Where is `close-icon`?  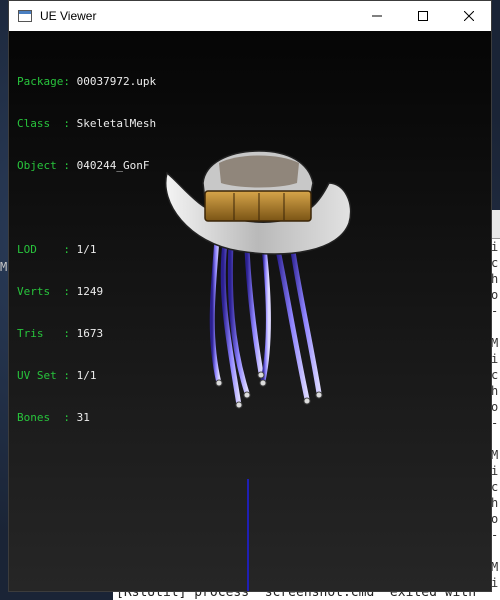 close-icon is located at coordinates (469, 16).